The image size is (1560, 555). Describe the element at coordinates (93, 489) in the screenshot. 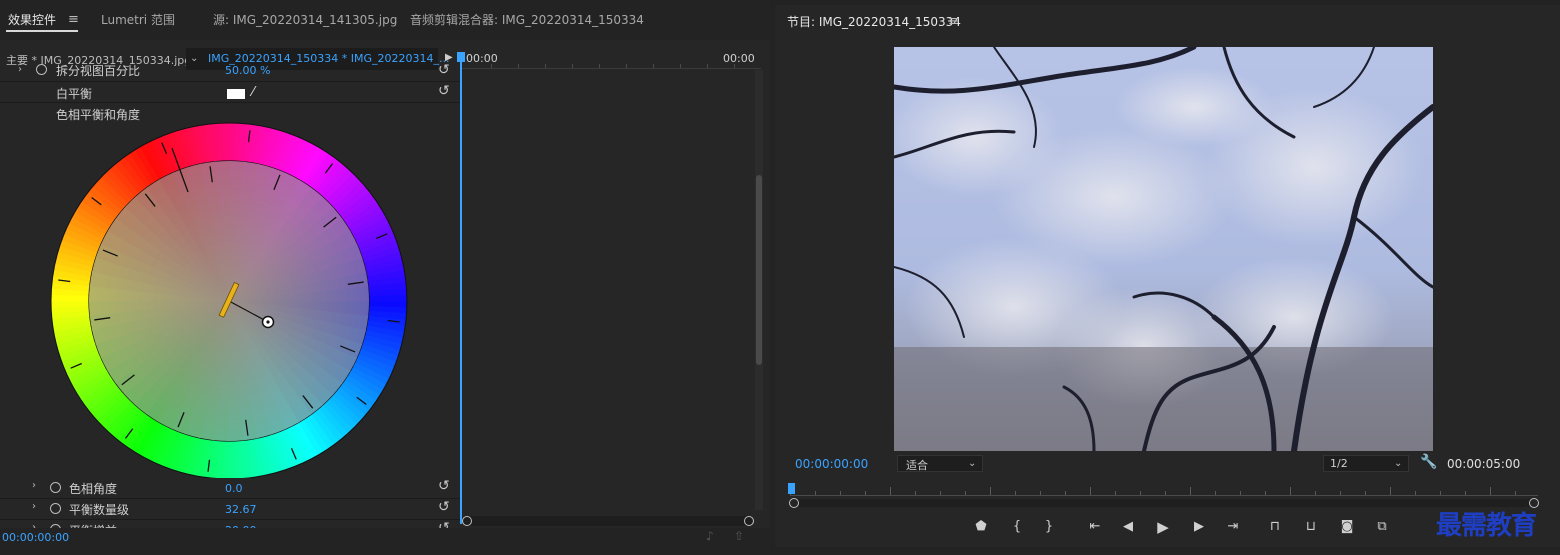

I see `hue-angle-label: 色相角度` at that location.